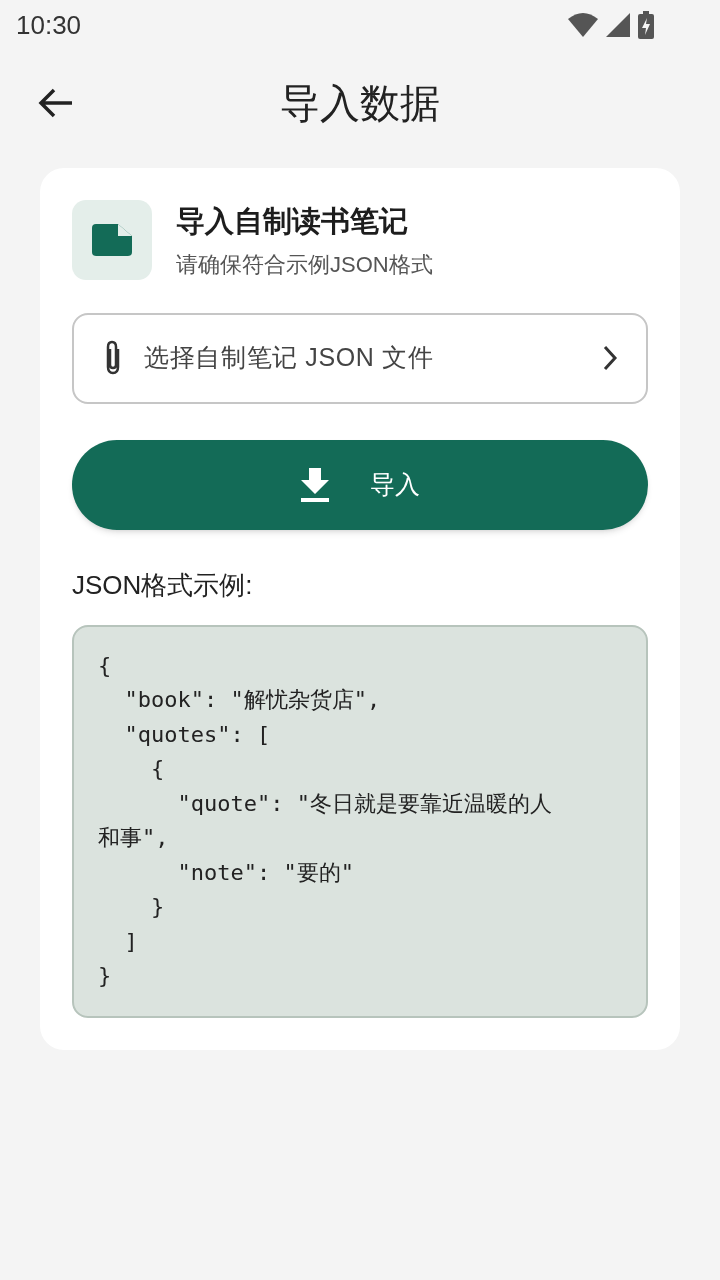 This screenshot has height=1280, width=720. What do you see at coordinates (131, 941) in the screenshot?
I see `code-line: ]` at bounding box center [131, 941].